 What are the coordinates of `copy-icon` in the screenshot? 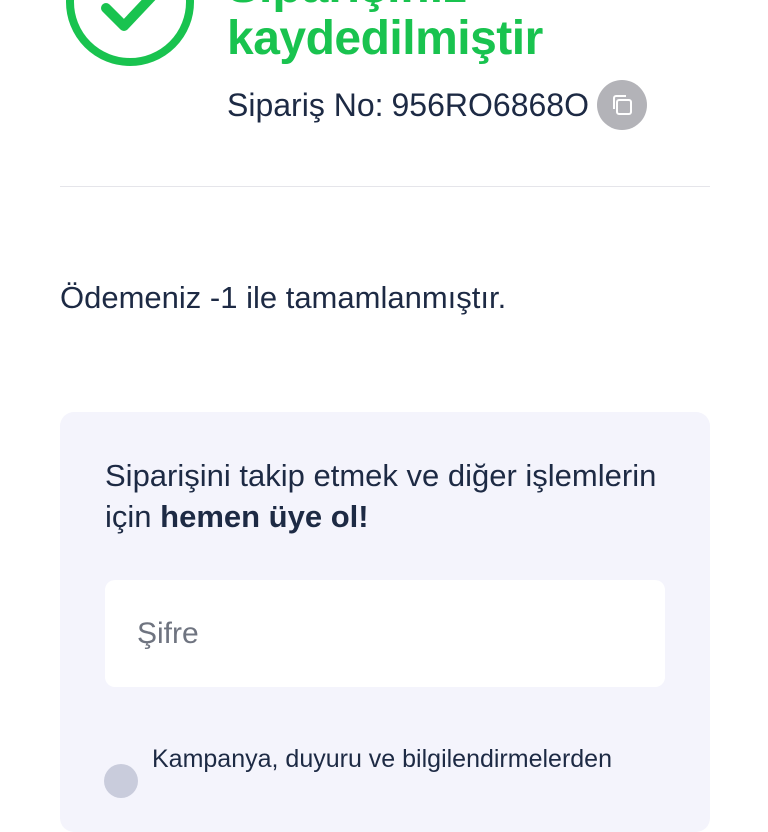 It's located at (622, 105).